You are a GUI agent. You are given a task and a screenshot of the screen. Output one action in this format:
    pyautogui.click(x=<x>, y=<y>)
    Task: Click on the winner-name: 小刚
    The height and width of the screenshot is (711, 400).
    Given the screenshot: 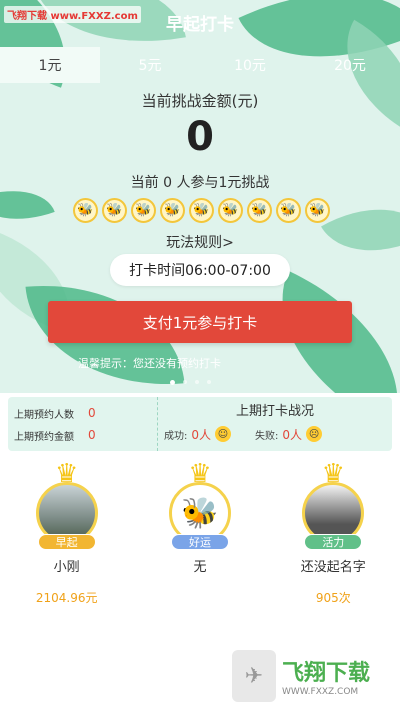 What is the action you would take?
    pyautogui.click(x=66, y=567)
    